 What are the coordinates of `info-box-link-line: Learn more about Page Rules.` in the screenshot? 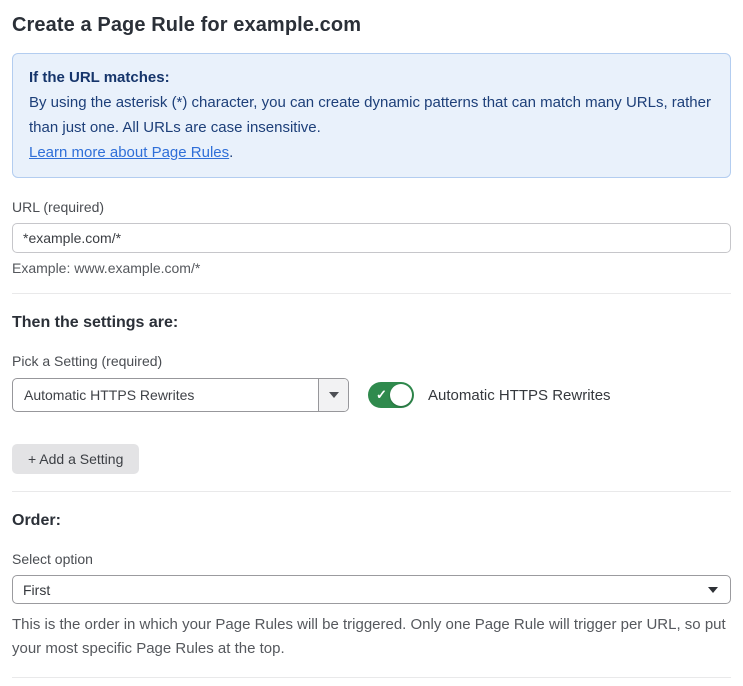 It's located at (371, 152).